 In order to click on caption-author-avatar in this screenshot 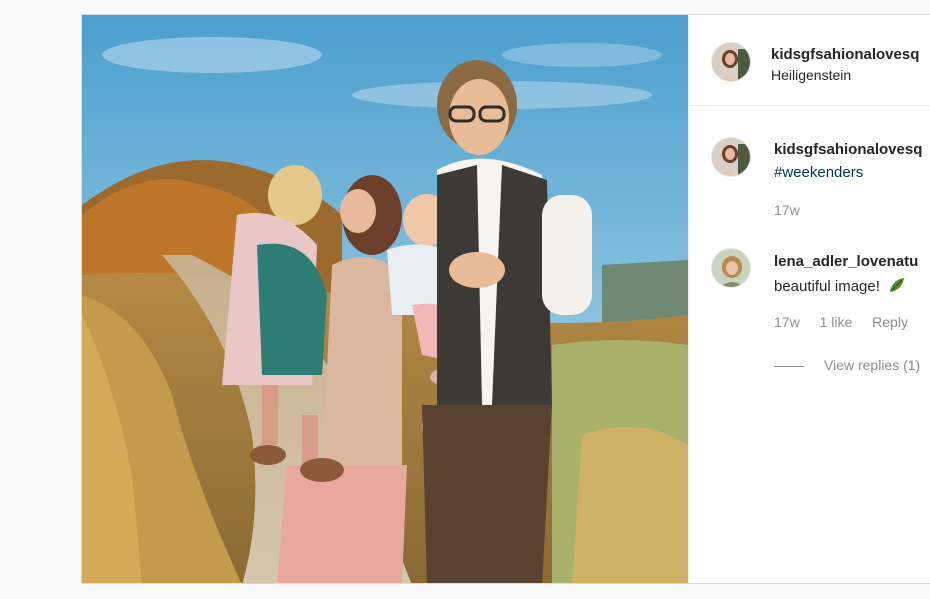, I will do `click(731, 157)`.